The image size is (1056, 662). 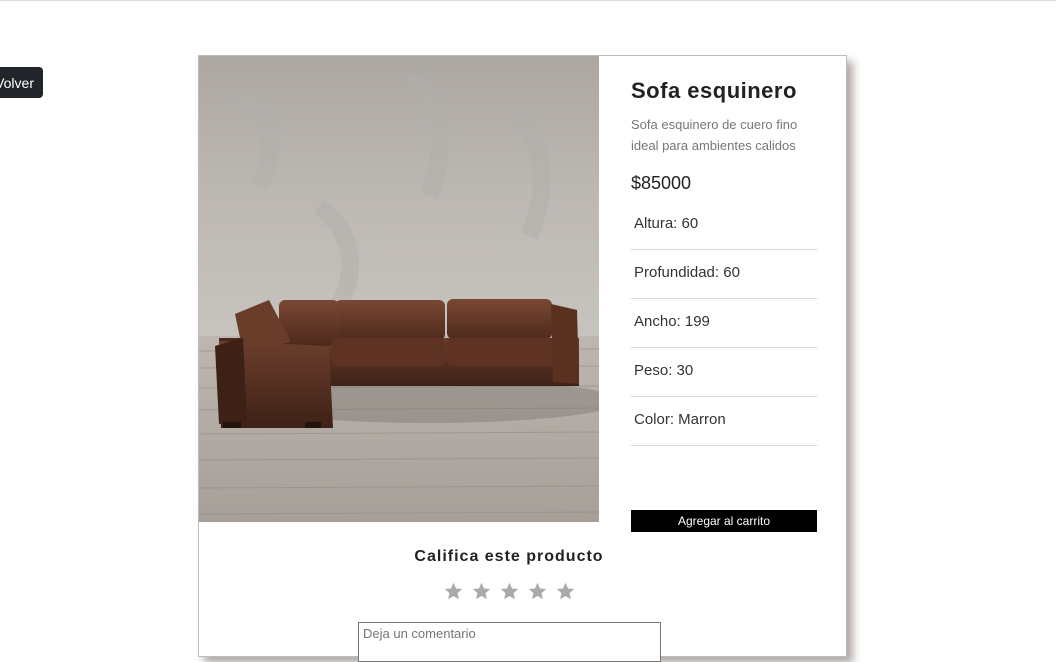 I want to click on spec-weight: Peso: 30, so click(x=724, y=373).